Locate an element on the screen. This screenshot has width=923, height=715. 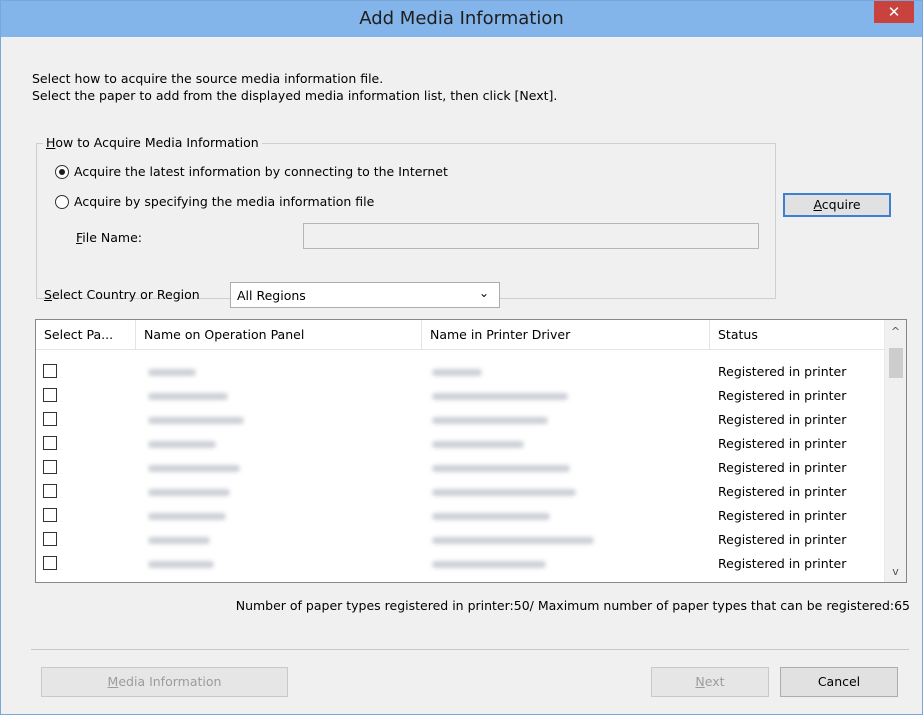
column-status: Status is located at coordinates (797, 335).